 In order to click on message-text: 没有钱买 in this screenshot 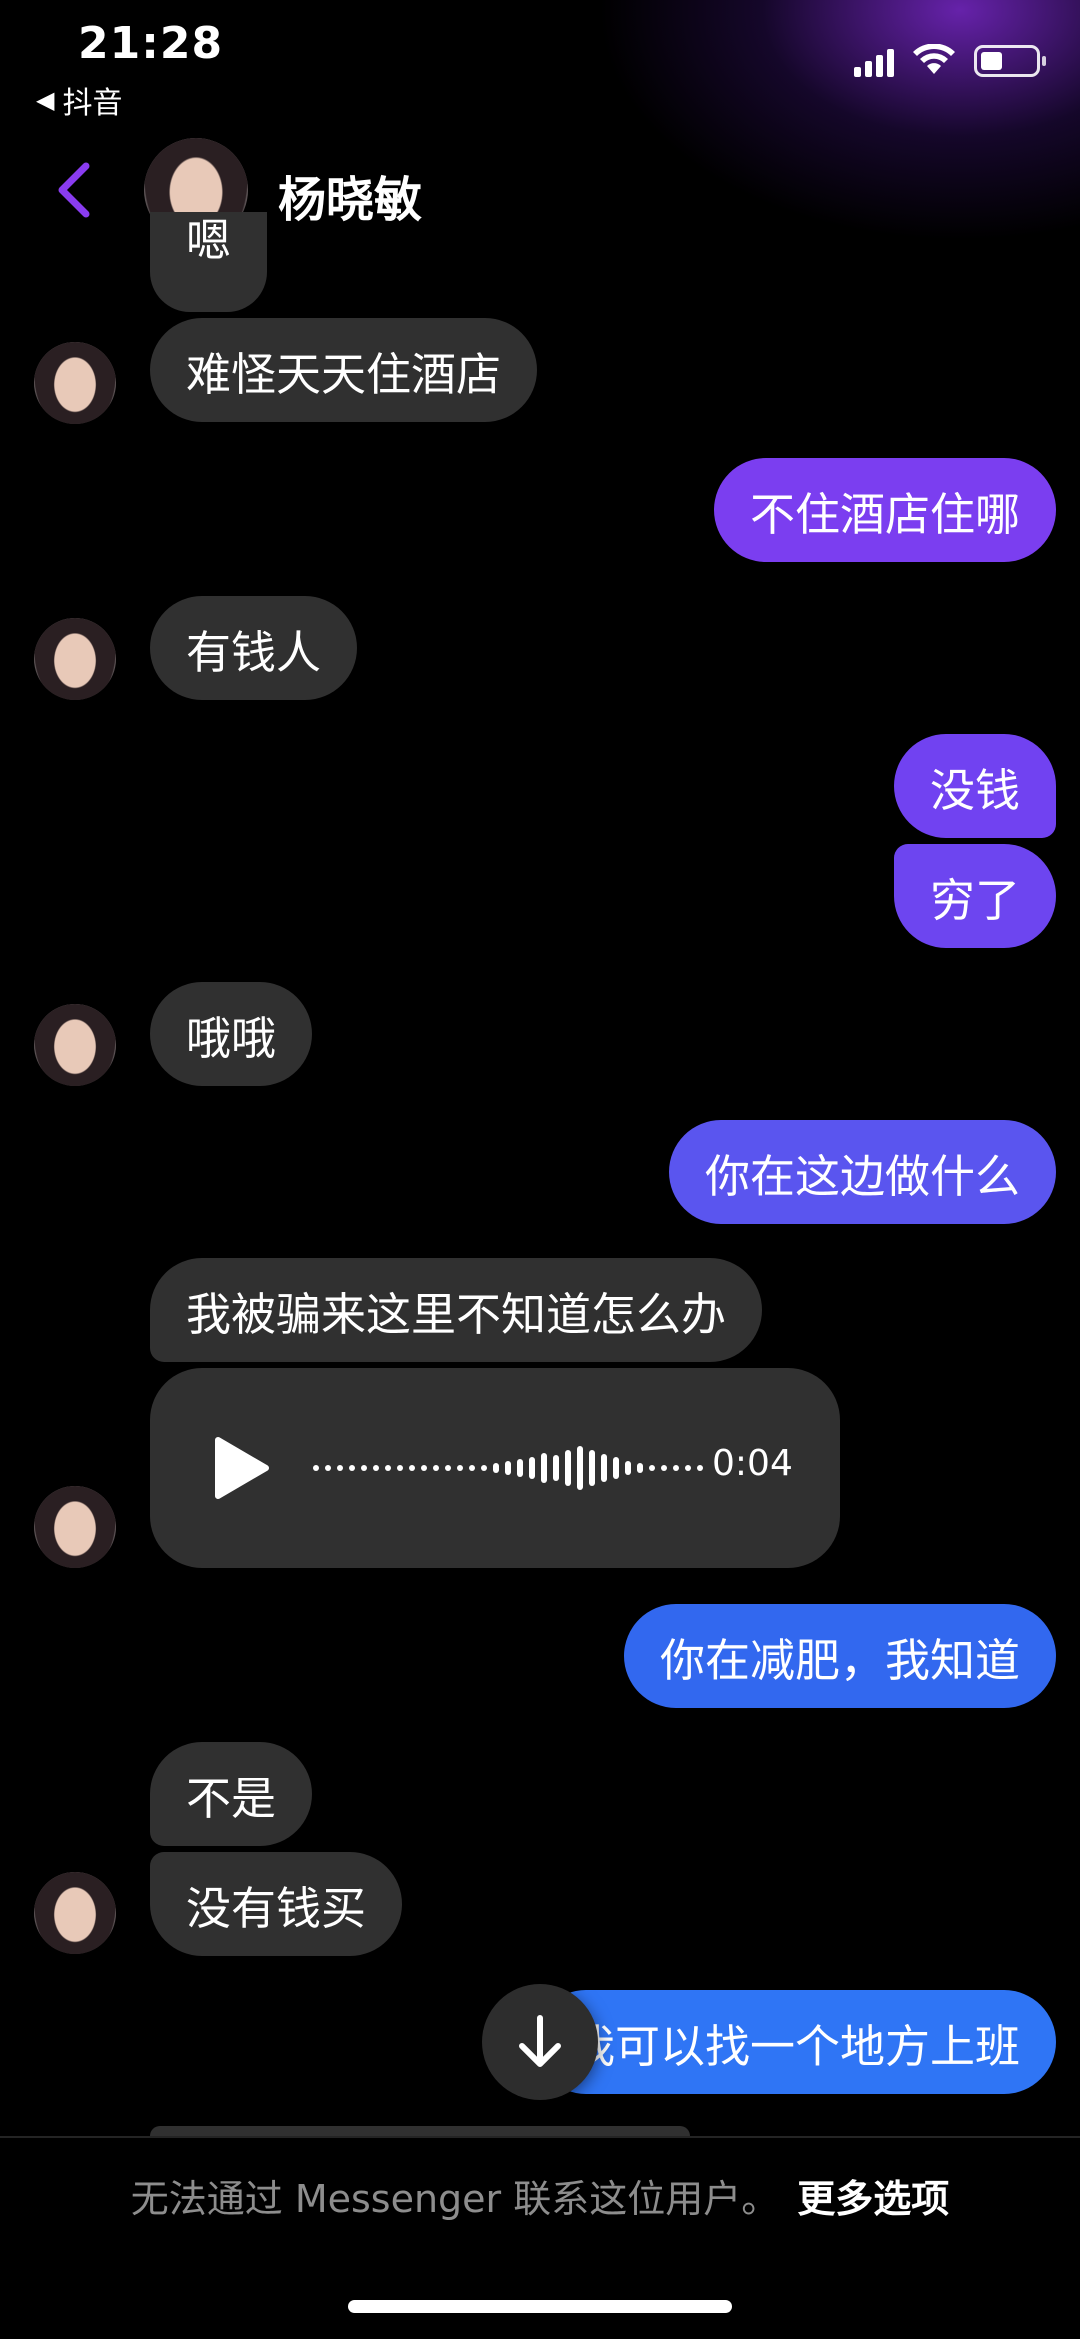, I will do `click(276, 1908)`.